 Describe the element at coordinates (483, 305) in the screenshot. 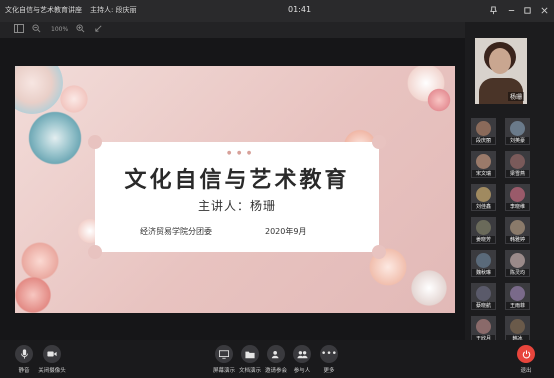

I see `participant-name: 蔡晓航` at that location.